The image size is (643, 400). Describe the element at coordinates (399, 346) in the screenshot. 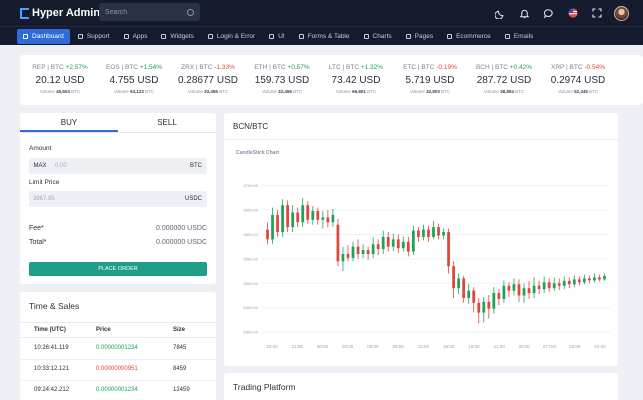

I see `x-tick-label: 09:00` at that location.